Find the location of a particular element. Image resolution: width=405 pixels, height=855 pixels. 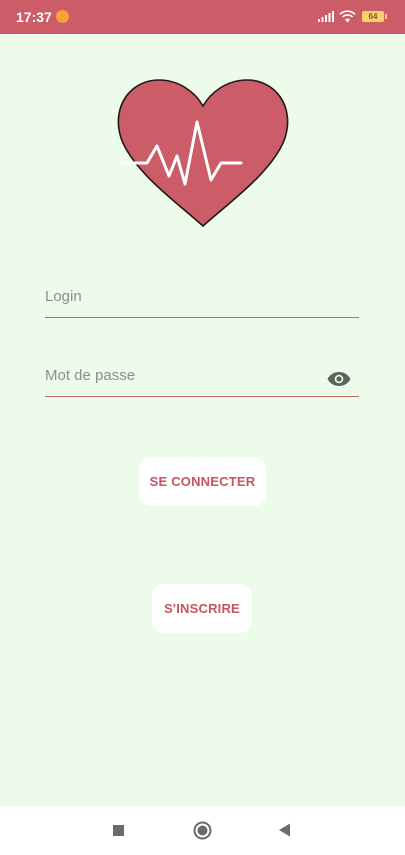

home-icon is located at coordinates (202, 830).